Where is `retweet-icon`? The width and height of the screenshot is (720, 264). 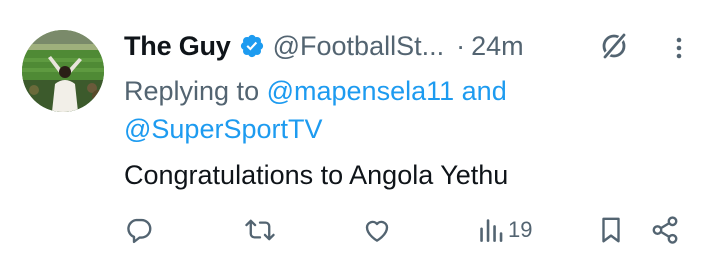 retweet-icon is located at coordinates (260, 230).